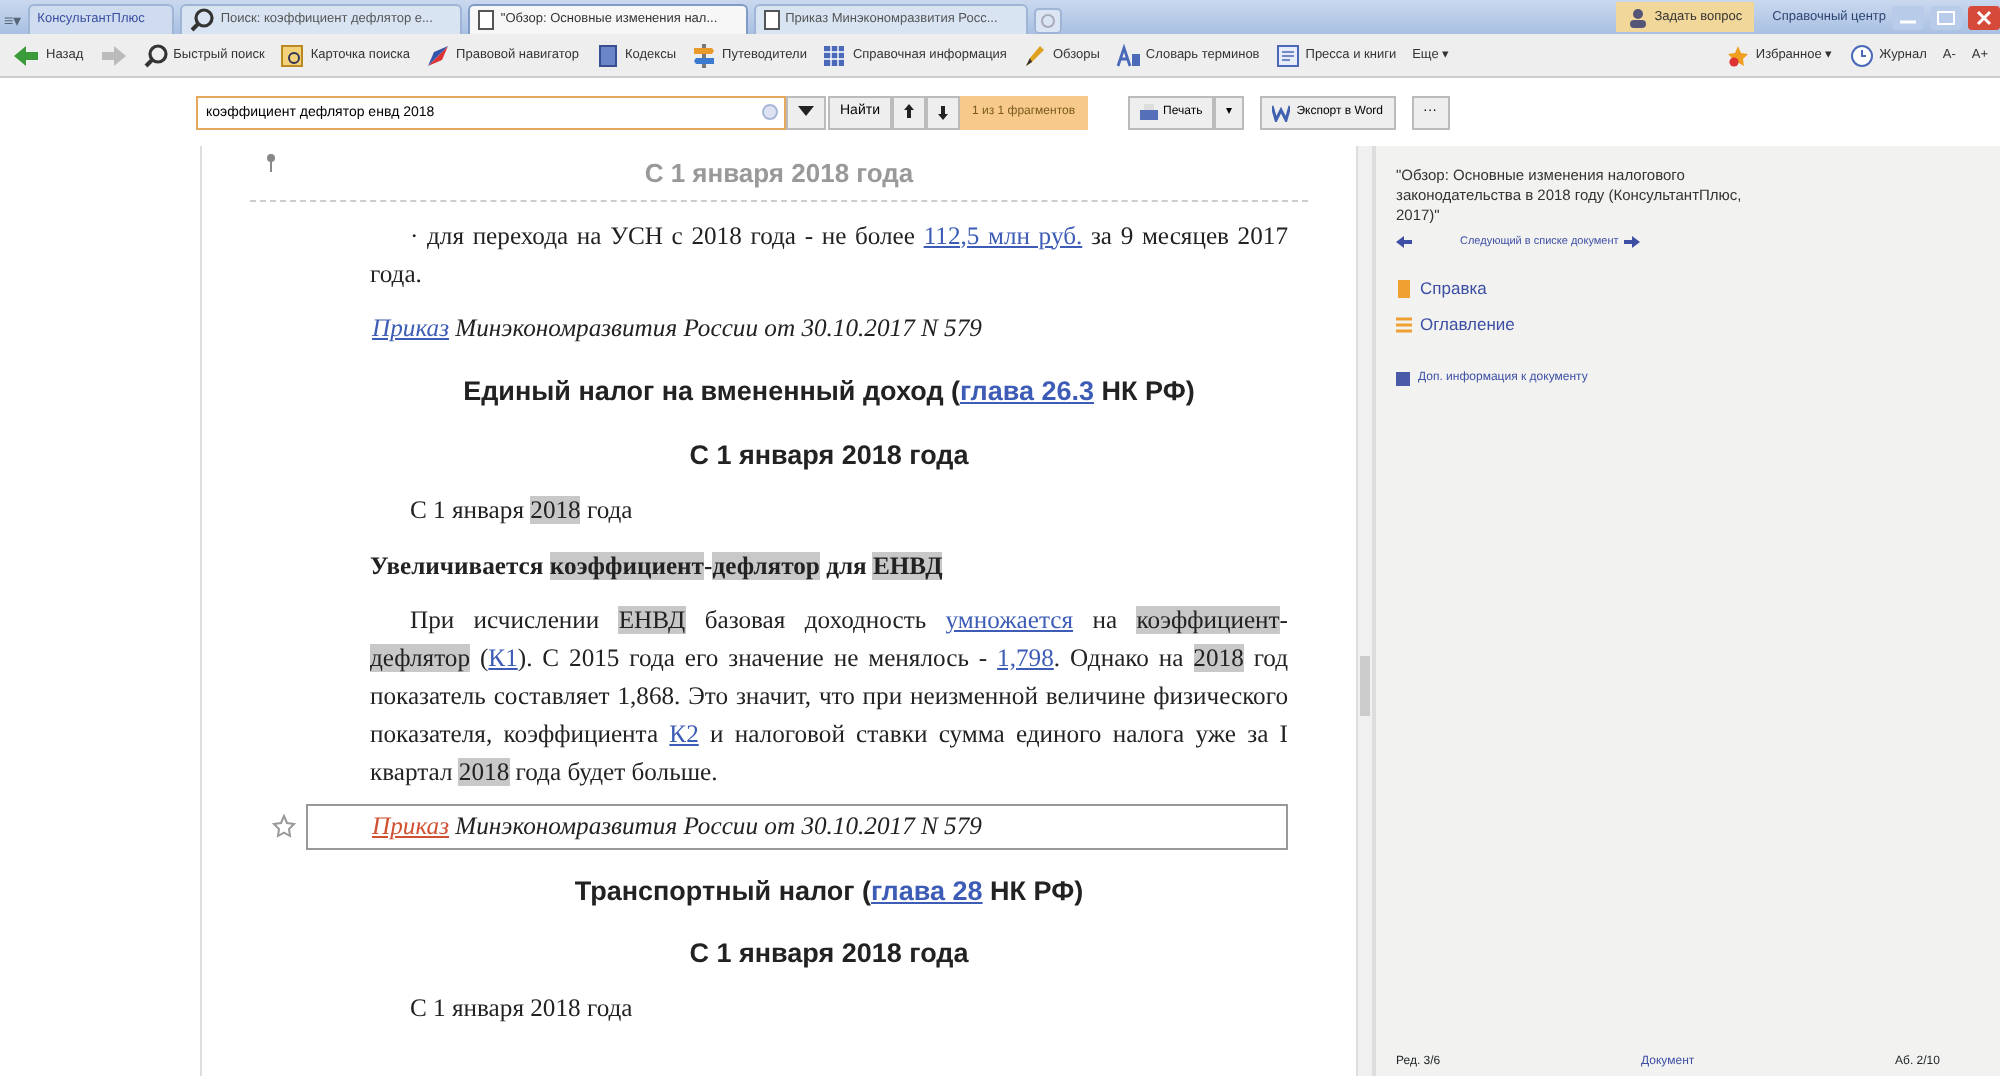  Describe the element at coordinates (779, 173) in the screenshot. I see `section-heading-text: С 1 января 2018 года` at that location.